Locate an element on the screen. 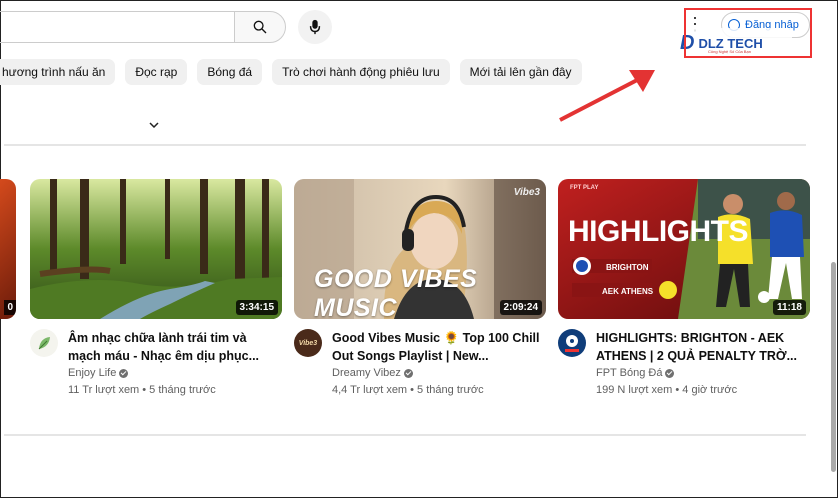 The height and width of the screenshot is (500, 840). leaf-icon is located at coordinates (44, 343).